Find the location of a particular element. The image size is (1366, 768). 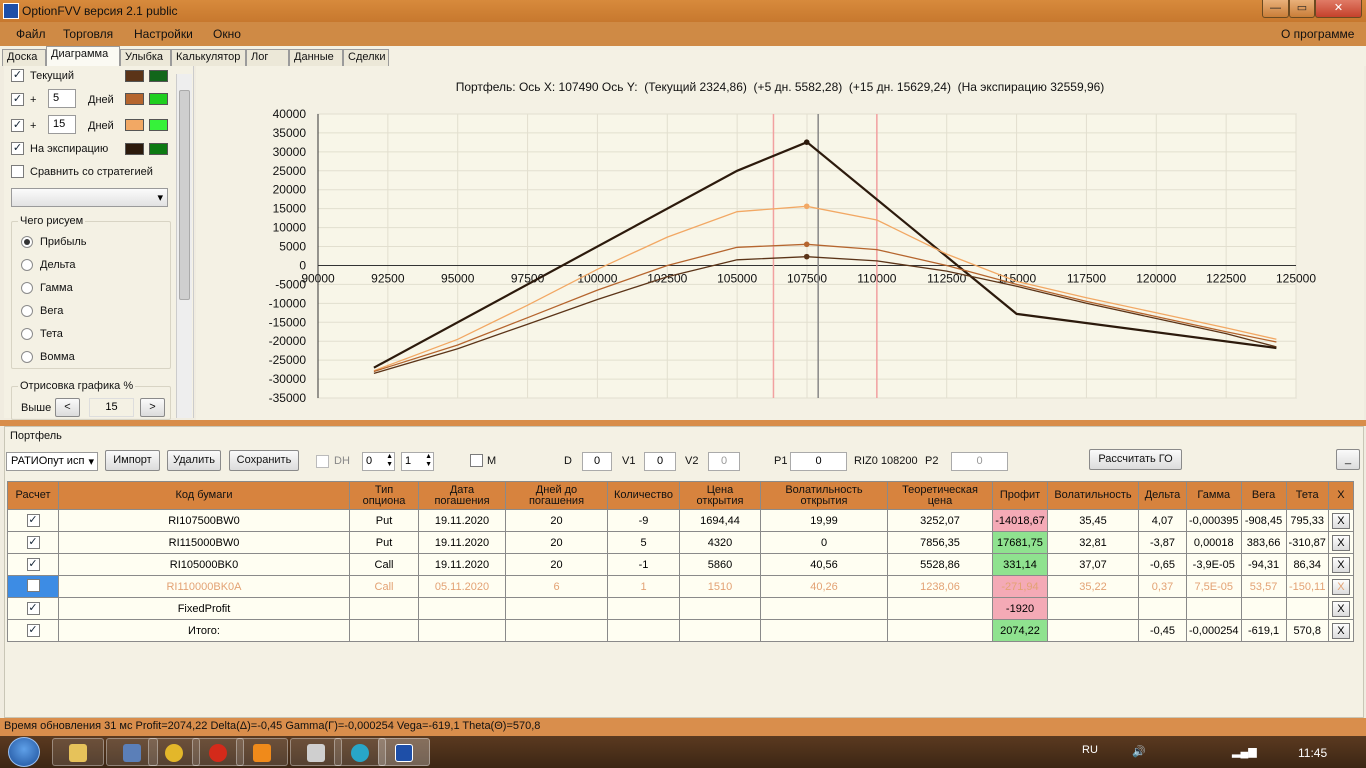

menu-settings: Настройки is located at coordinates (163, 34).